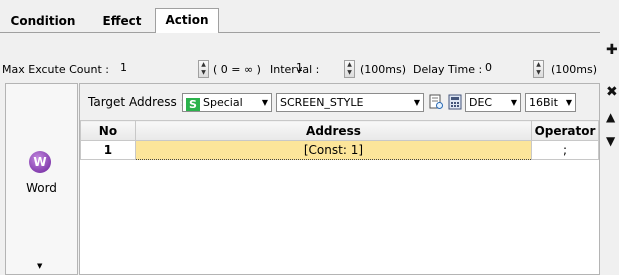 The image size is (619, 275). I want to click on tab-bar: Condition Effect Action, so click(300, 16).